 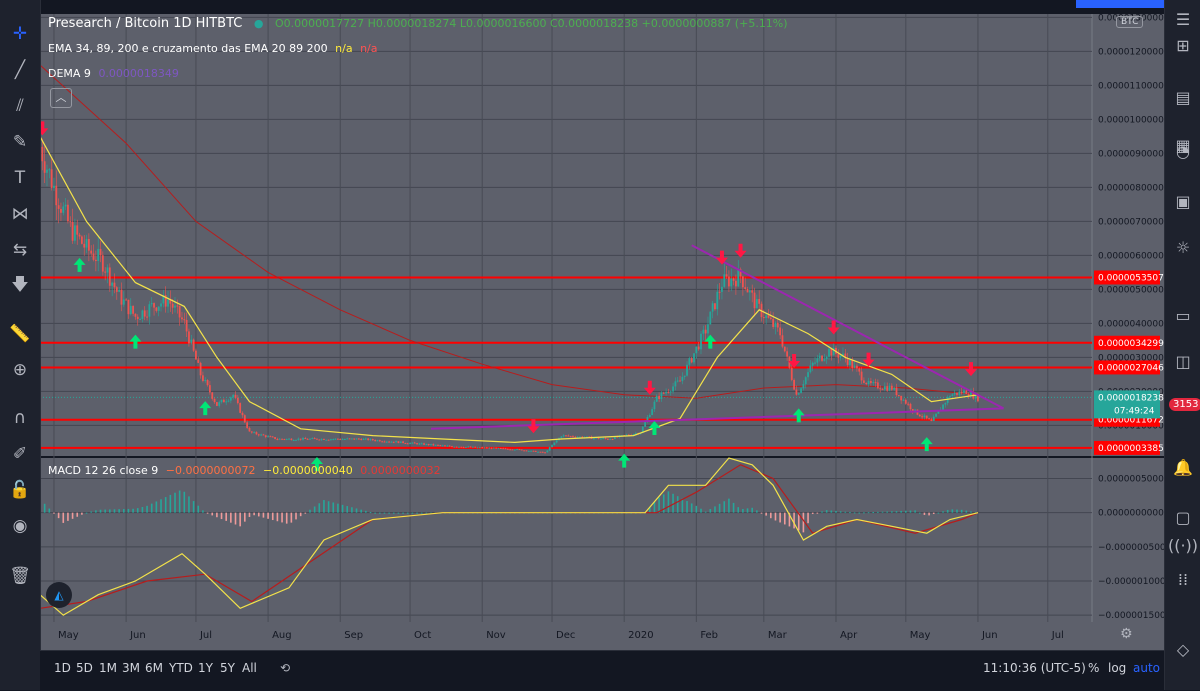 I want to click on watchlist-icon: ☰, so click(x=1183, y=19).